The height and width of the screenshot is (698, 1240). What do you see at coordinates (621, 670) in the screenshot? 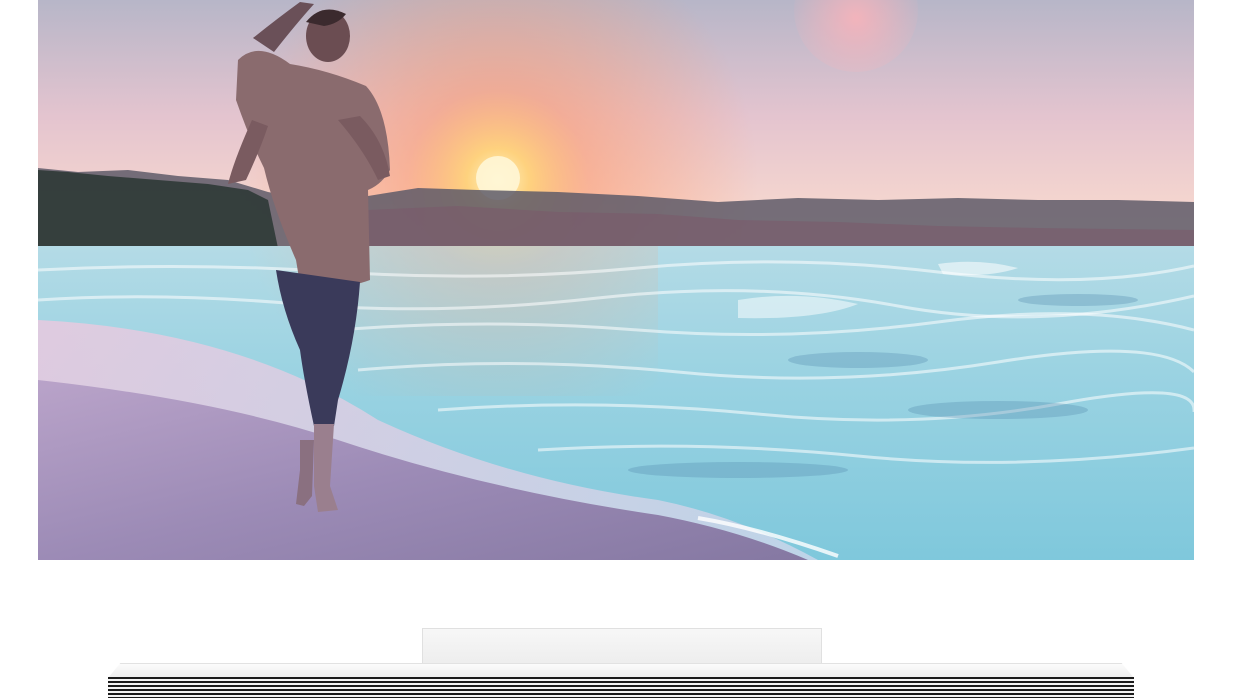
I see `soundbar-top-surface` at bounding box center [621, 670].